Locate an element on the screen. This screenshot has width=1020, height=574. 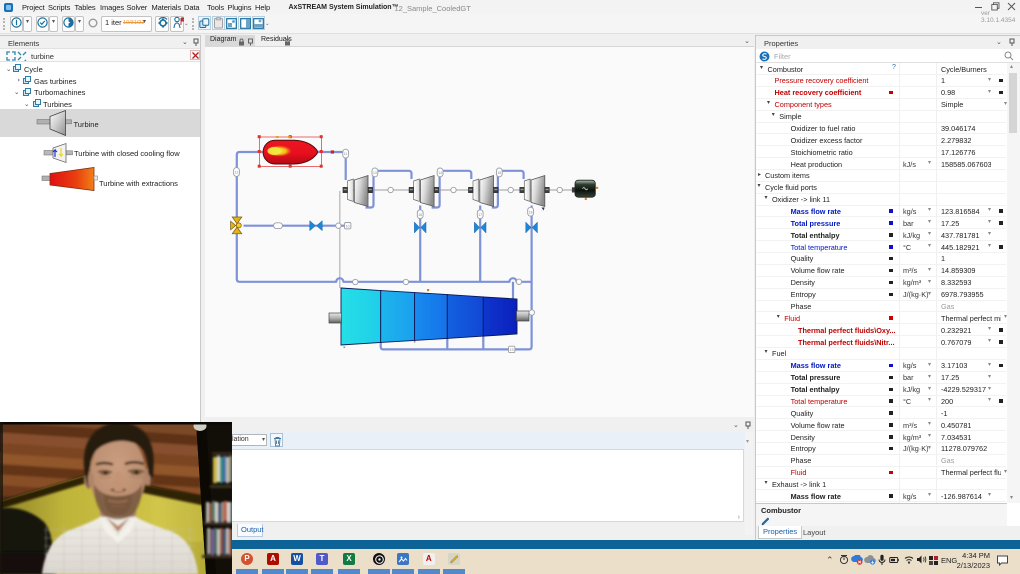
svg-text: 10 is located at coordinates (348, 226).